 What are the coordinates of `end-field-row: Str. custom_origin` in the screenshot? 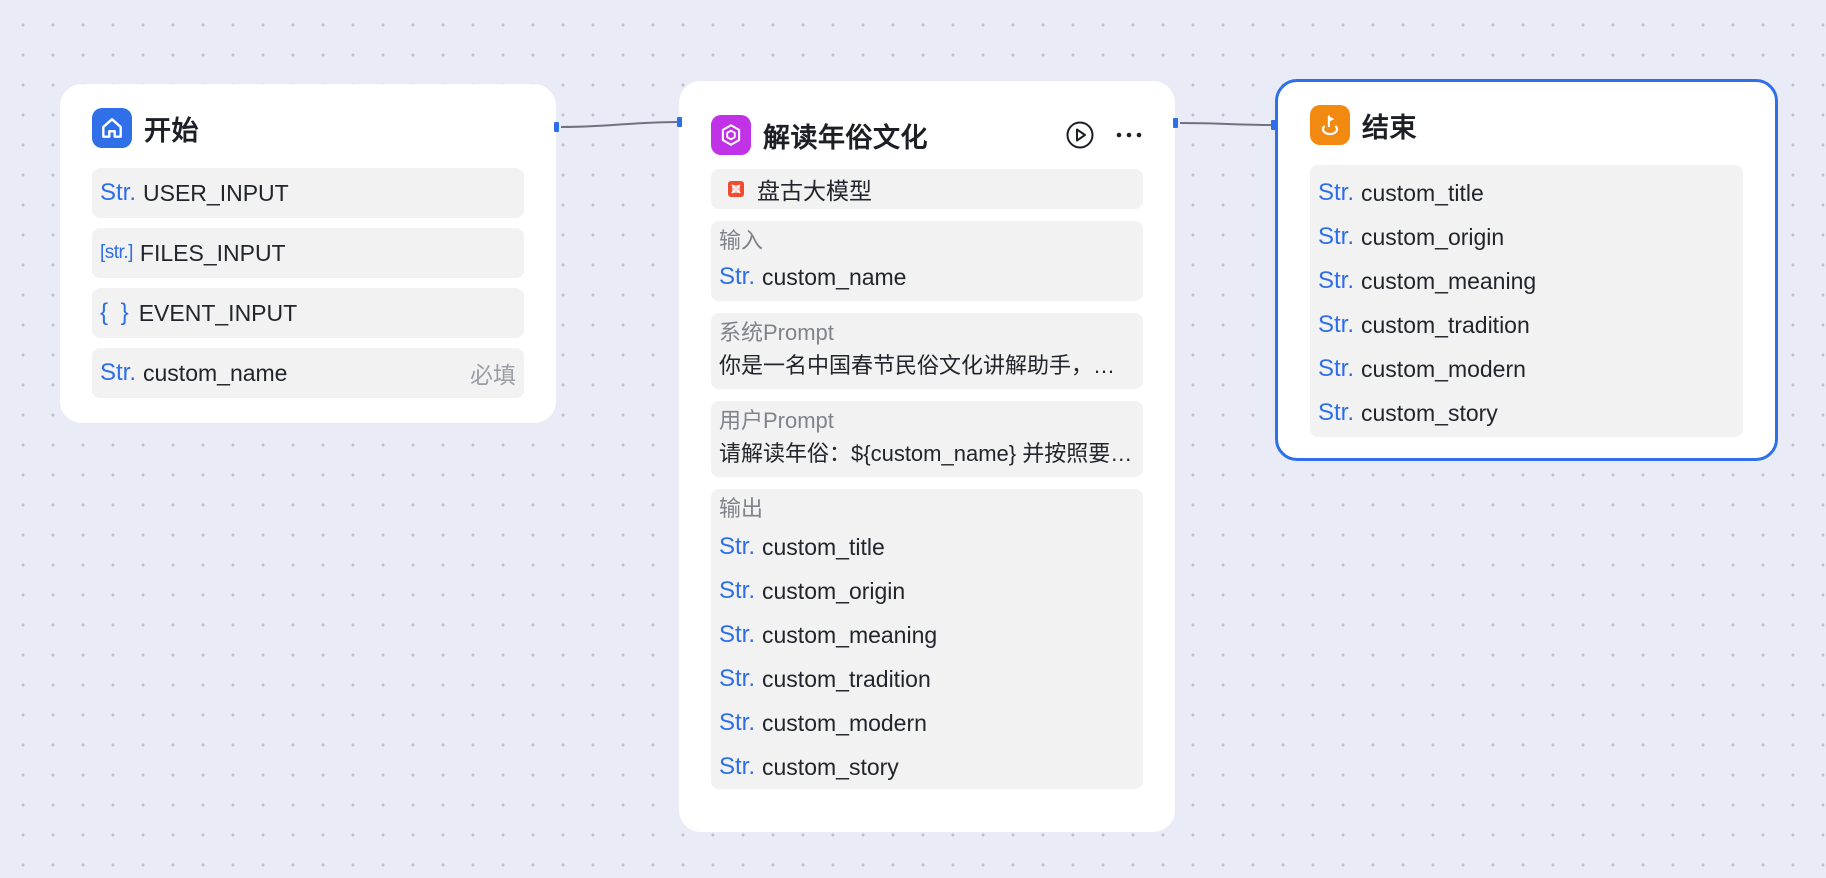 It's located at (1526, 237).